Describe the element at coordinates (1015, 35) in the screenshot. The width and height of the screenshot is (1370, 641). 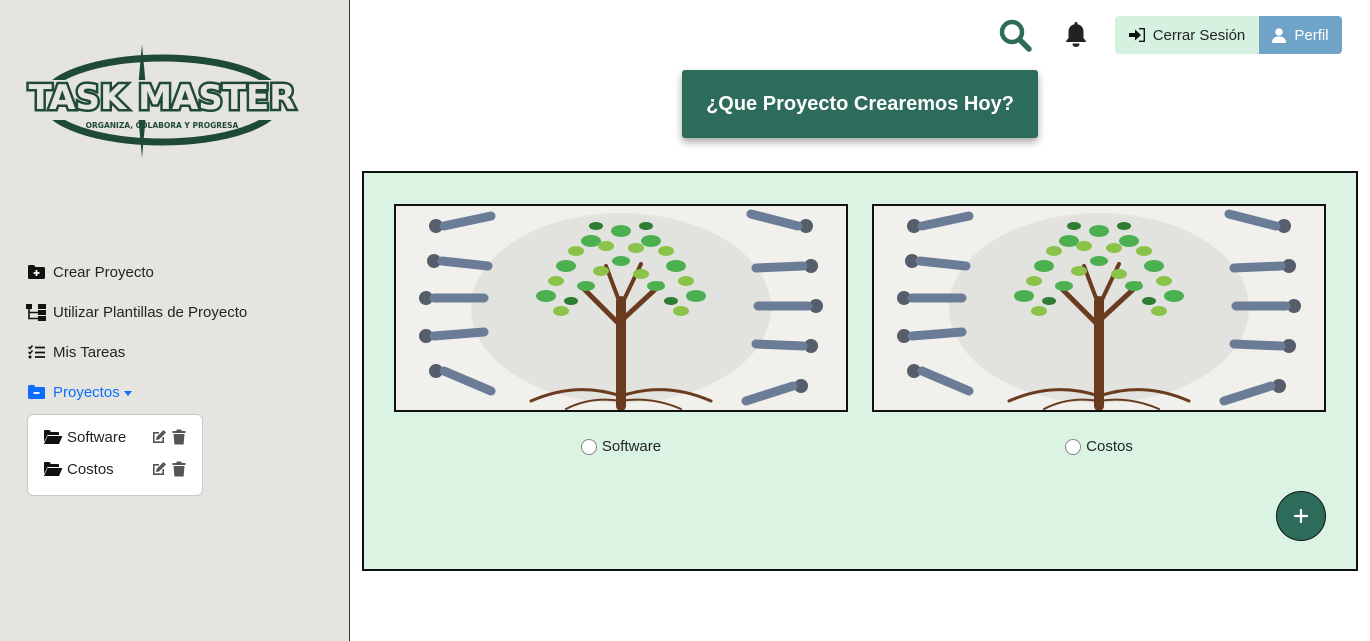
I see `search-icon` at that location.